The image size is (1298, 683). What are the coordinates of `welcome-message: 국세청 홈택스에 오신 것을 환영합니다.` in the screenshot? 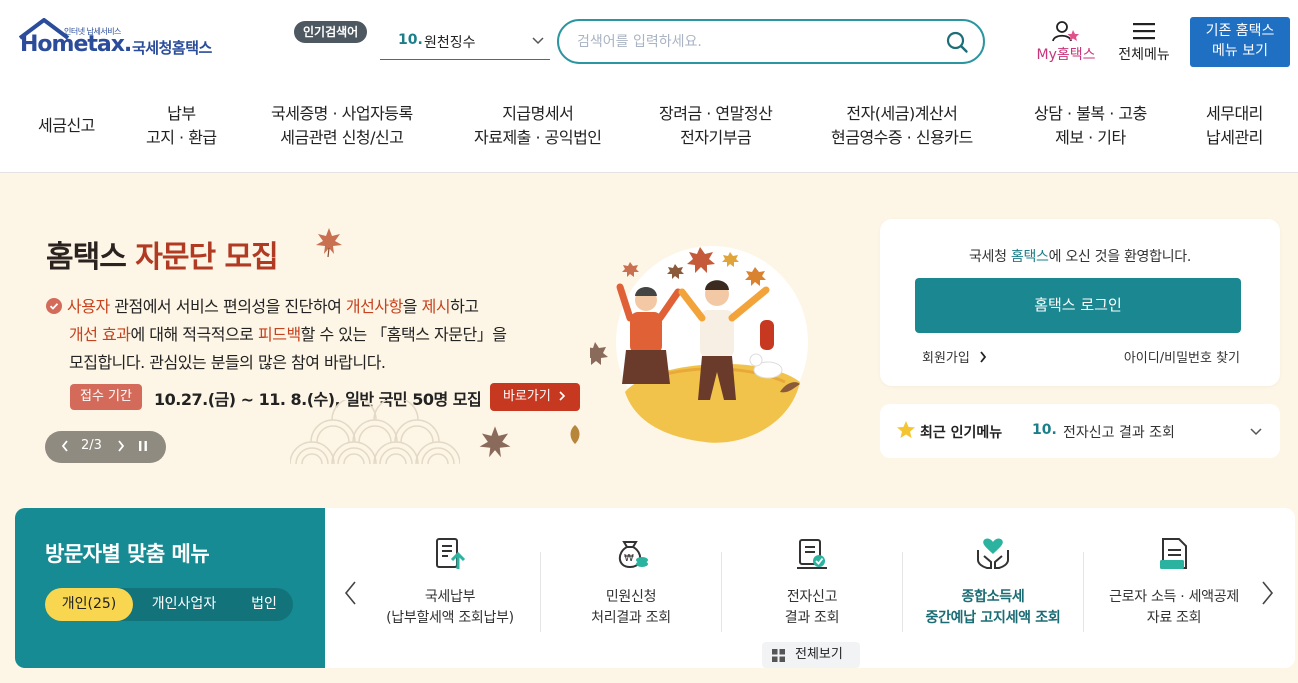 It's located at (1080, 256).